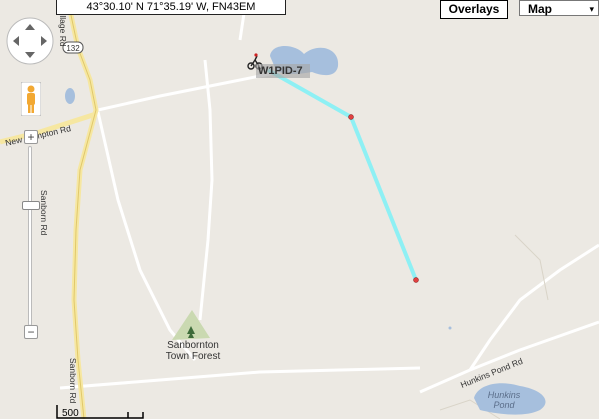 This screenshot has width=599, height=419. I want to click on pan-control, so click(30, 41).